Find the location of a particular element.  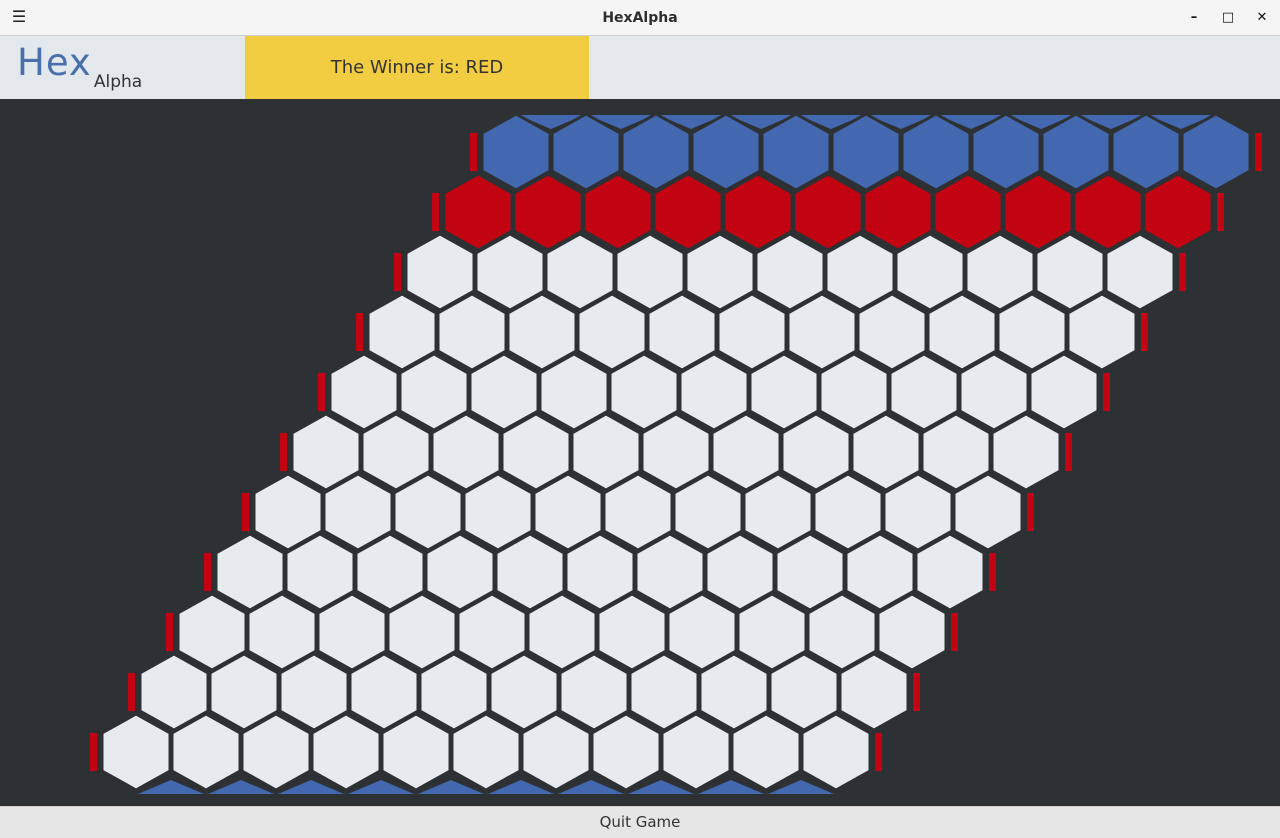

footer-bar: Quit Game is located at coordinates (640, 821).